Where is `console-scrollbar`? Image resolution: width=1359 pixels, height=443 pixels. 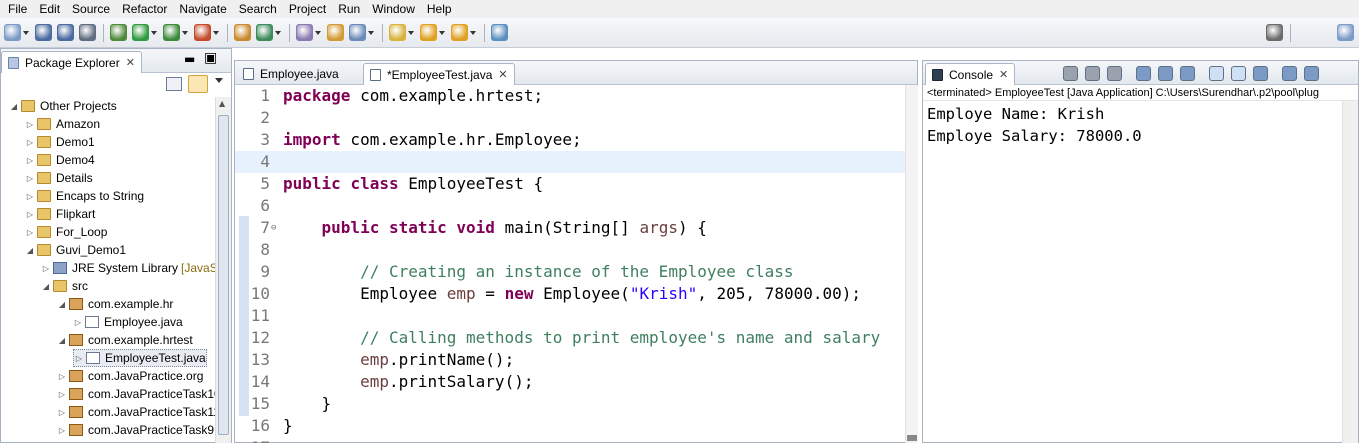 console-scrollbar is located at coordinates (1350, 272).